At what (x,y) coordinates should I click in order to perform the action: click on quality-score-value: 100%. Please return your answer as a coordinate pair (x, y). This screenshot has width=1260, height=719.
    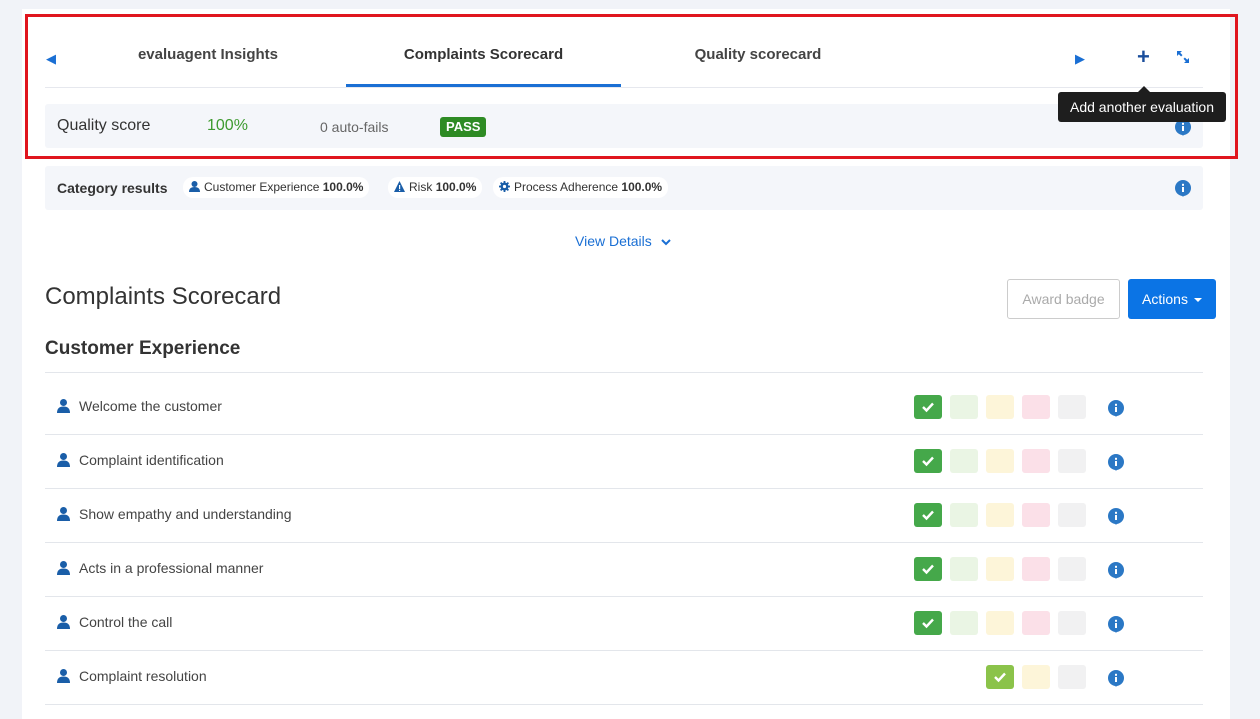
    Looking at the image, I should click on (227, 125).